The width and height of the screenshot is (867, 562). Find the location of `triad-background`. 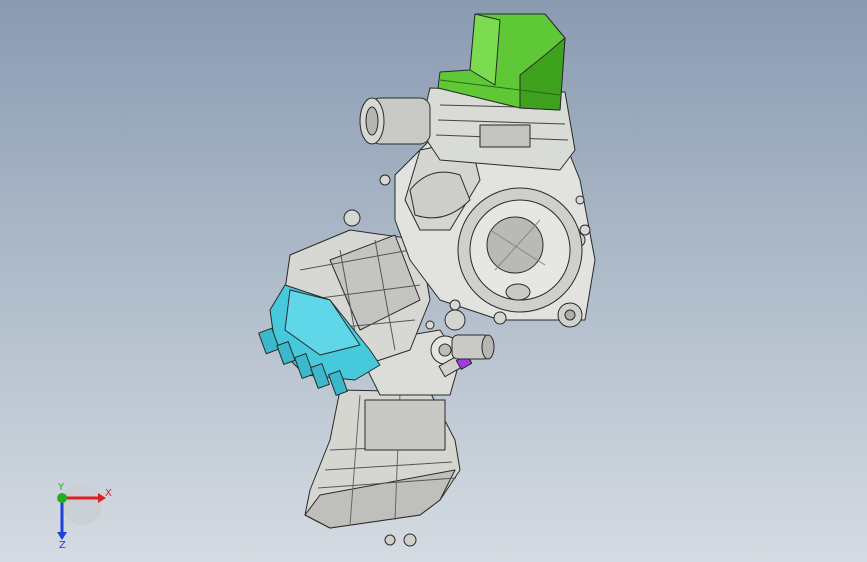

triad-background is located at coordinates (82, 505).